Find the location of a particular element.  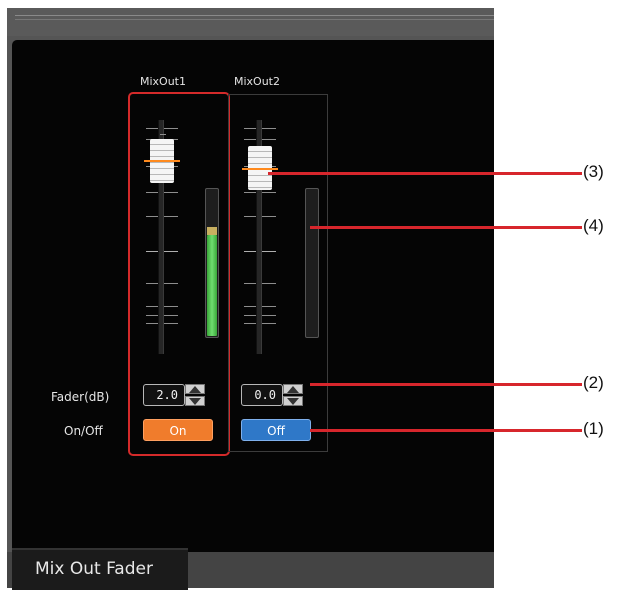

mixout2-fader is located at coordinates (264, 233).